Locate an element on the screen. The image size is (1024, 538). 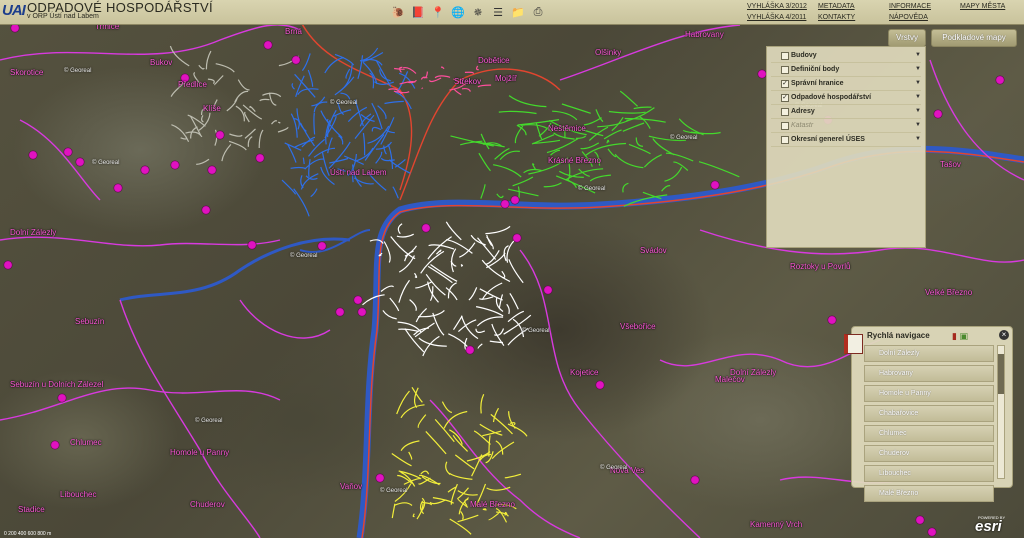
quicknav-item: Malé Březno is located at coordinates (929, 493).